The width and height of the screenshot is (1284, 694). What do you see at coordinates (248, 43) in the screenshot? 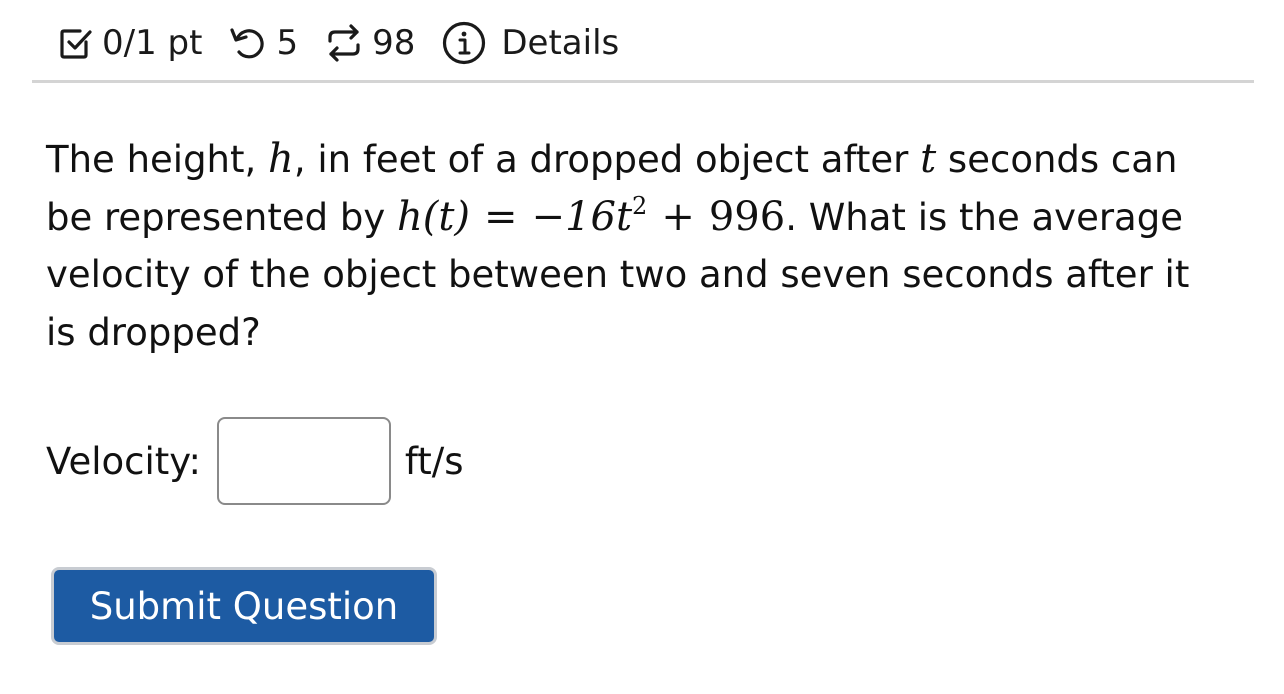
I see `retry-icon` at bounding box center [248, 43].